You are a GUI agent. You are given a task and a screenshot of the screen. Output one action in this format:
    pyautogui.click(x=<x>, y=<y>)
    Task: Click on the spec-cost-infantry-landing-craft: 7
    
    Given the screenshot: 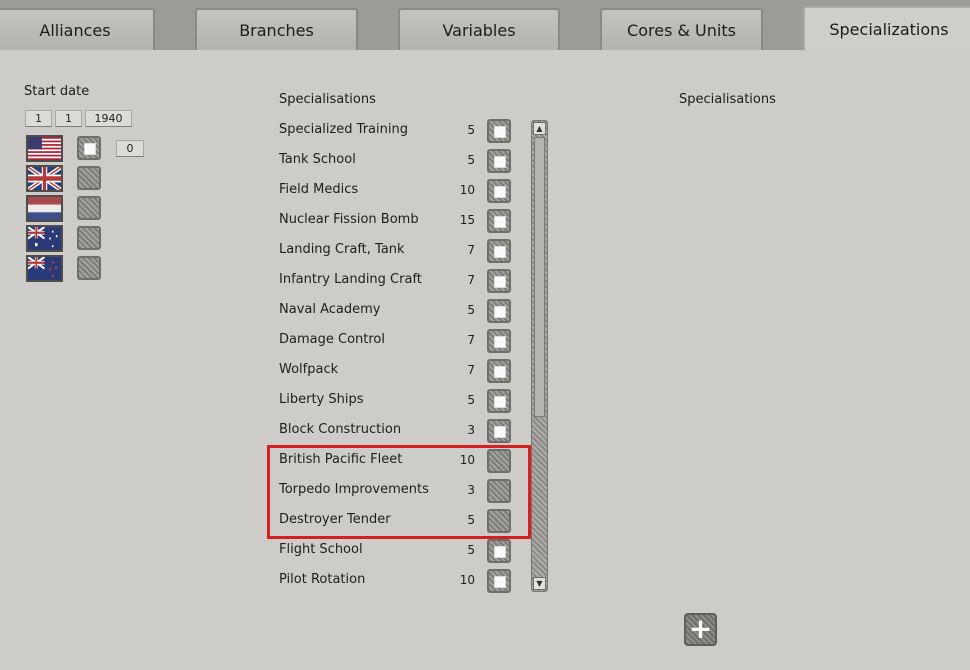 What is the action you would take?
    pyautogui.click(x=471, y=280)
    